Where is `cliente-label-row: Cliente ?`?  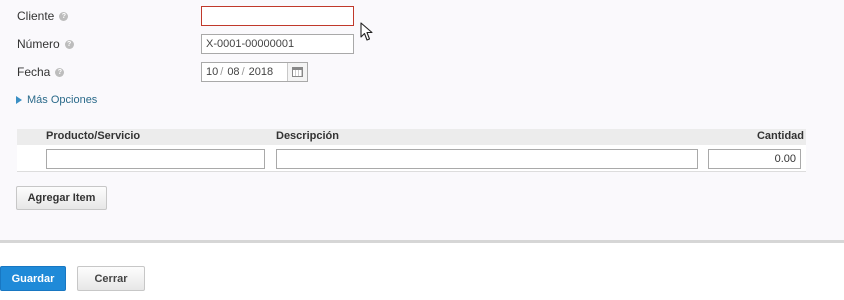
cliente-label-row: Cliente ? is located at coordinates (43, 16).